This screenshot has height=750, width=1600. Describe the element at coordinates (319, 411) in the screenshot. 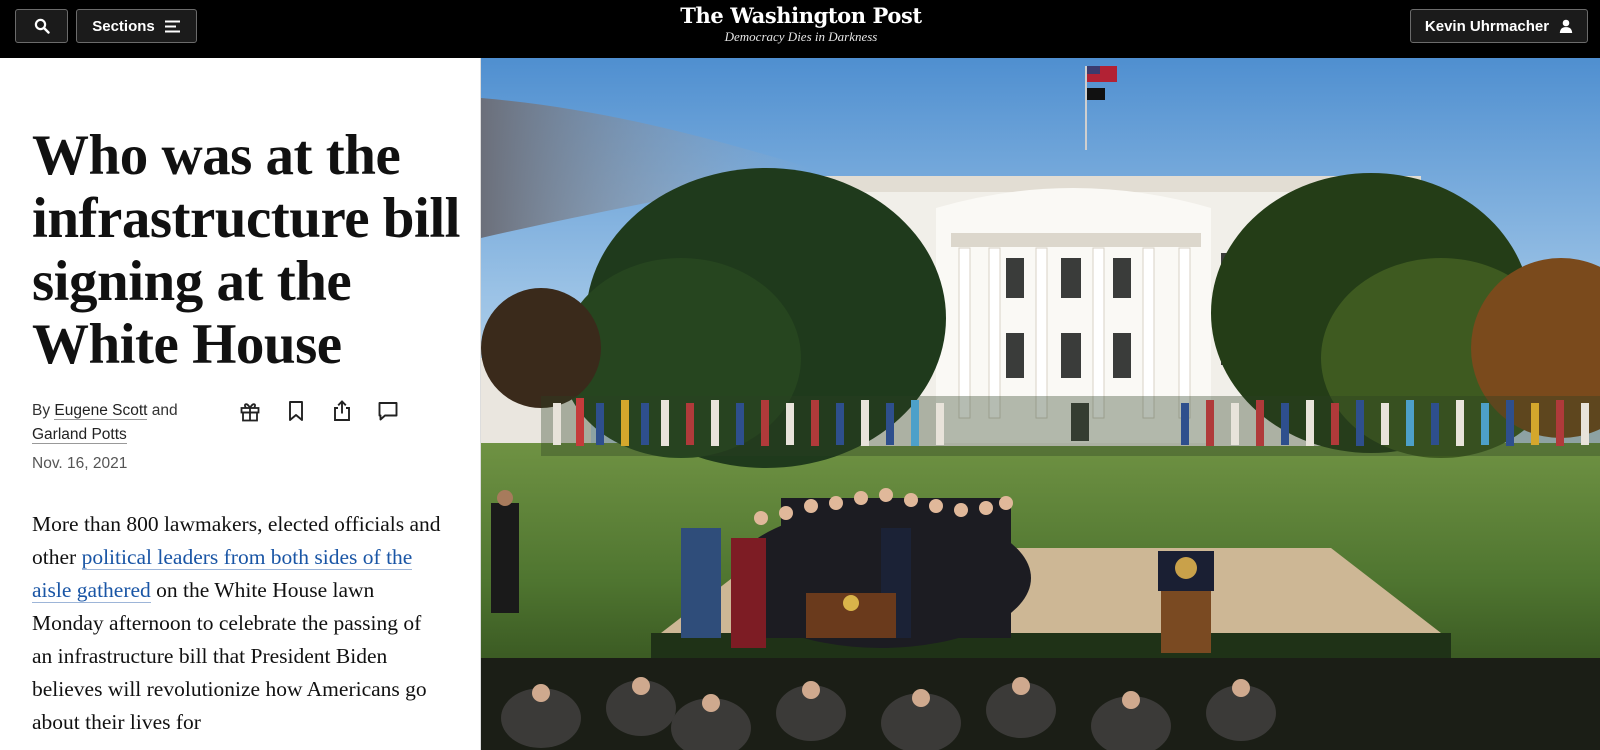

I see `article-actions` at that location.